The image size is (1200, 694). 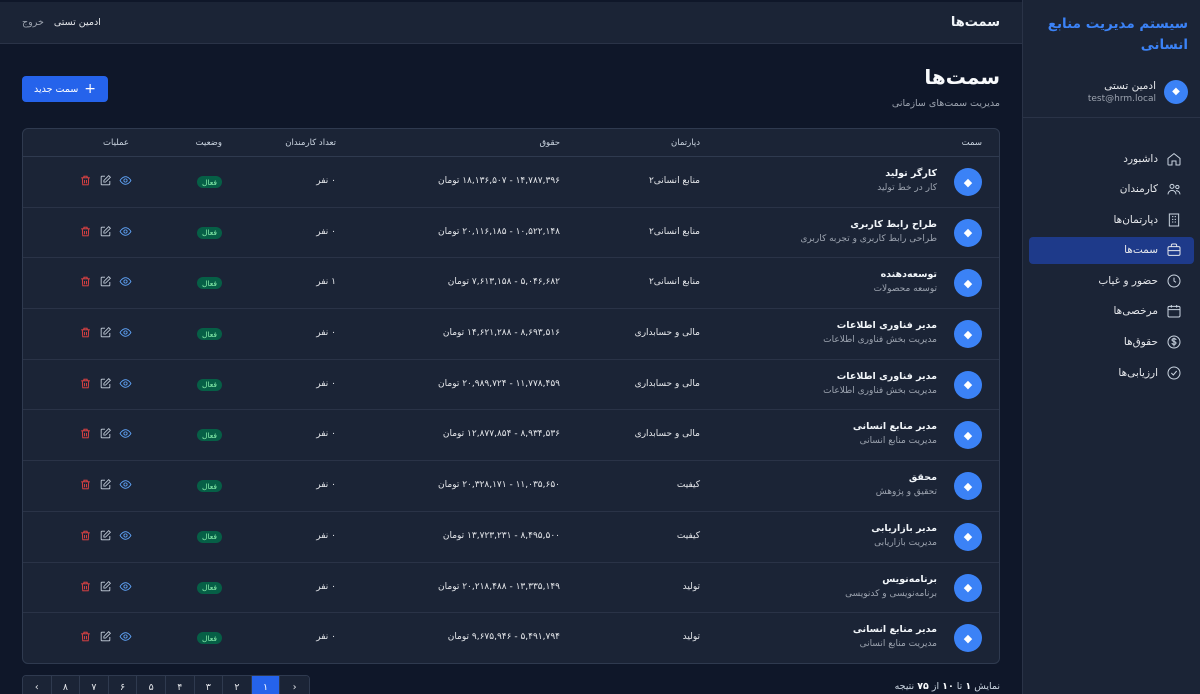 I want to click on position-title: مدیر فناوری اطلاعات, so click(x=886, y=376).